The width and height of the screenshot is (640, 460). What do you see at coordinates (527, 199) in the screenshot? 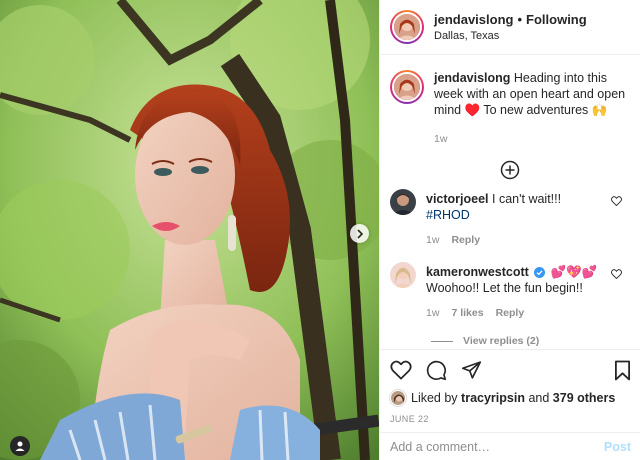
I see `comment-text: I can't wait!!!` at bounding box center [527, 199].